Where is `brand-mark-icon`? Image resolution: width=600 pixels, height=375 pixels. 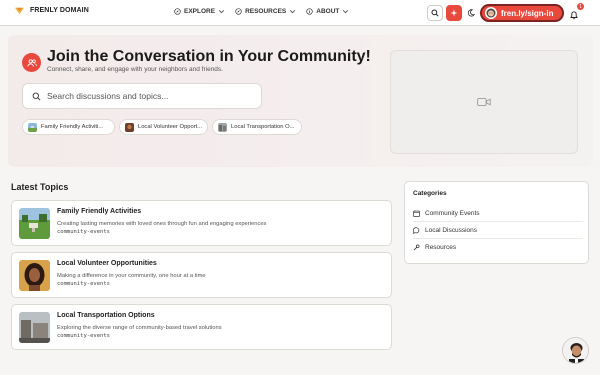 brand-mark-icon is located at coordinates (19, 11).